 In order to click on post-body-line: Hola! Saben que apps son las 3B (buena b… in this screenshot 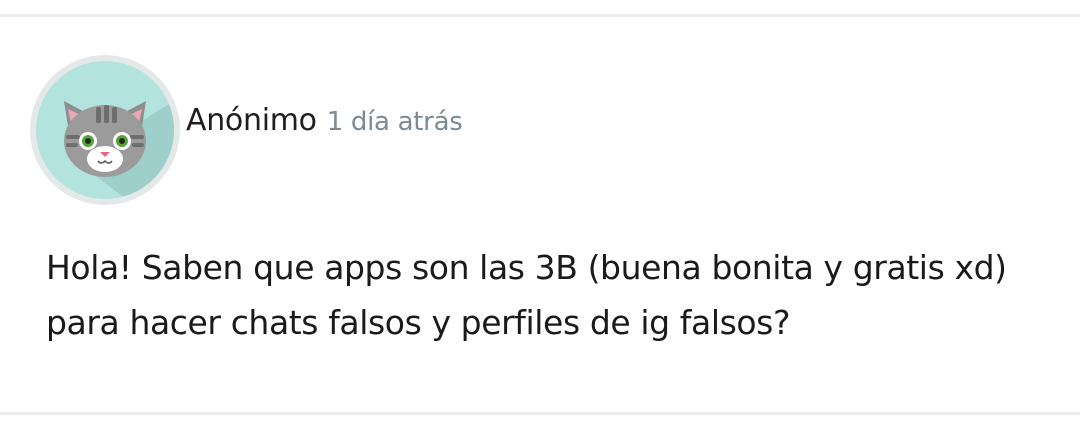, I will do `click(526, 267)`.